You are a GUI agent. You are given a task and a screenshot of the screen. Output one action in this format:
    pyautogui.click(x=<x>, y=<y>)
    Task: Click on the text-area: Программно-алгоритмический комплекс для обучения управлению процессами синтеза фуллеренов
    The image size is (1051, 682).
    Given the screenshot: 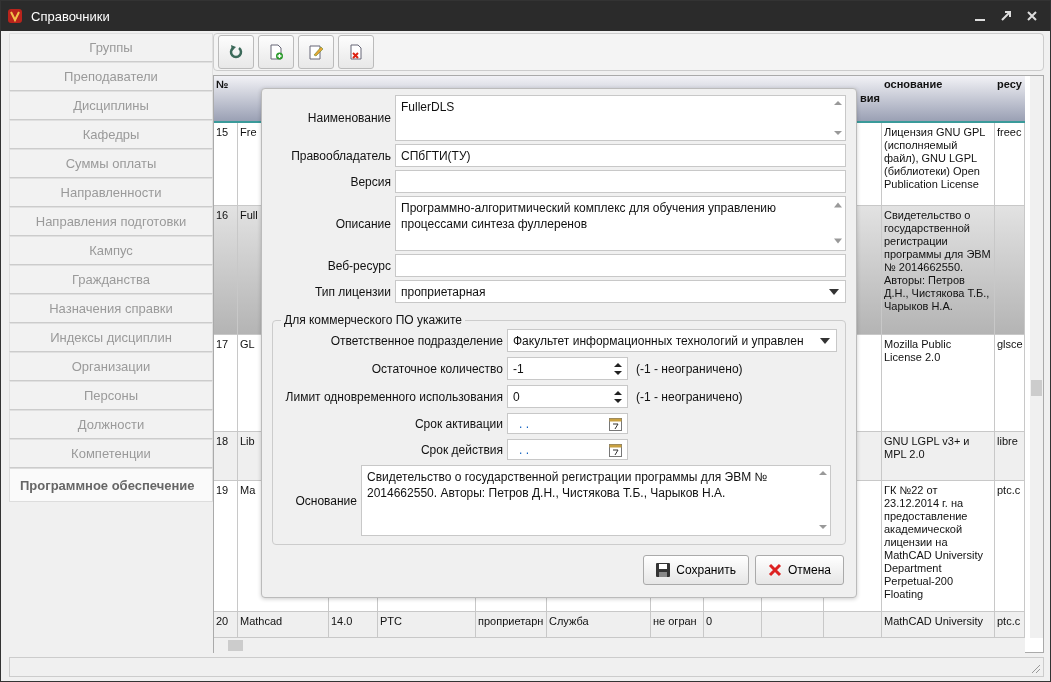 What is the action you would take?
    pyautogui.click(x=620, y=223)
    